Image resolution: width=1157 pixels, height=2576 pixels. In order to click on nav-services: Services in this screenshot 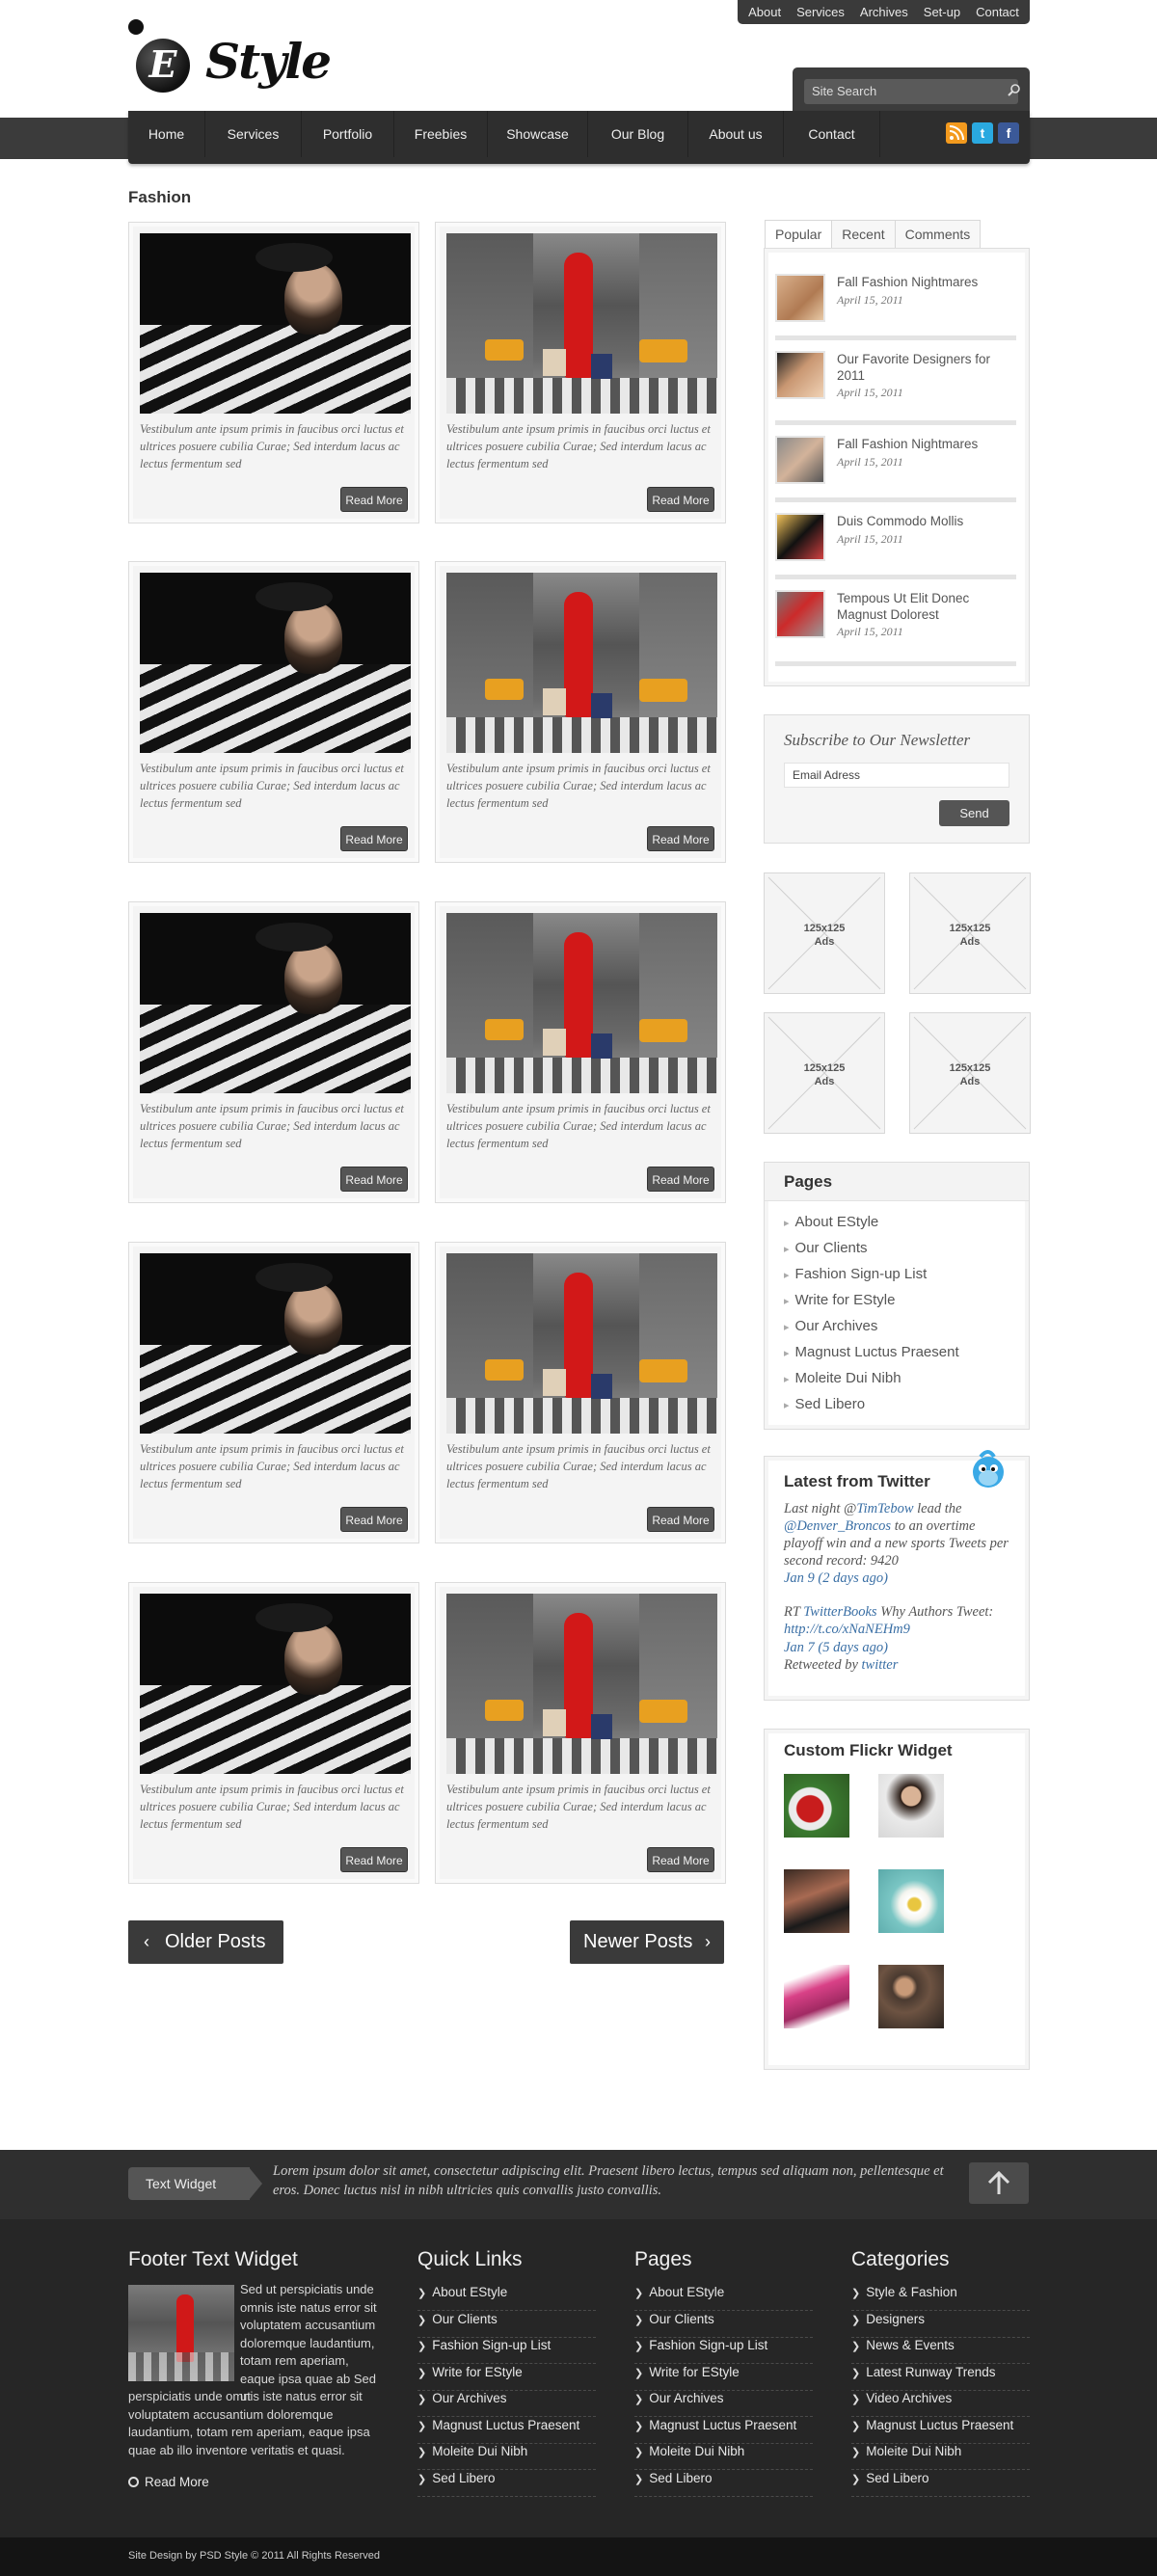, I will do `click(253, 134)`.